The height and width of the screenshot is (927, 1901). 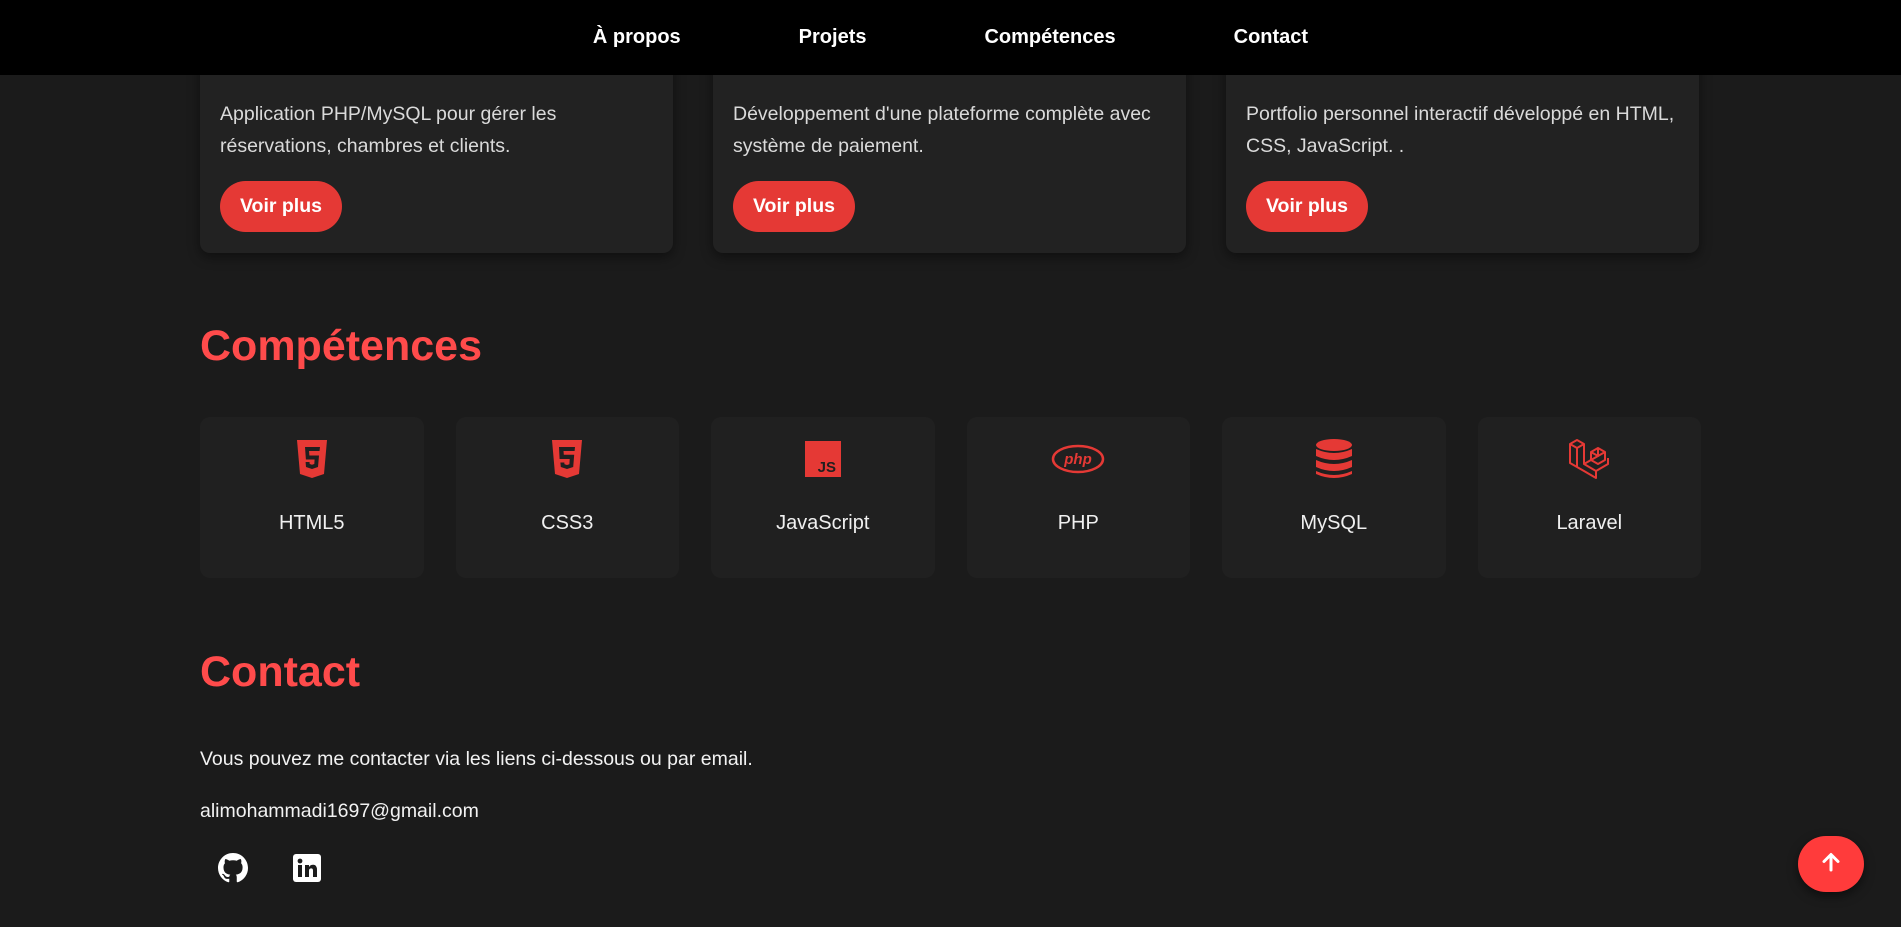 I want to click on arrow-up-icon, so click(x=1831, y=864).